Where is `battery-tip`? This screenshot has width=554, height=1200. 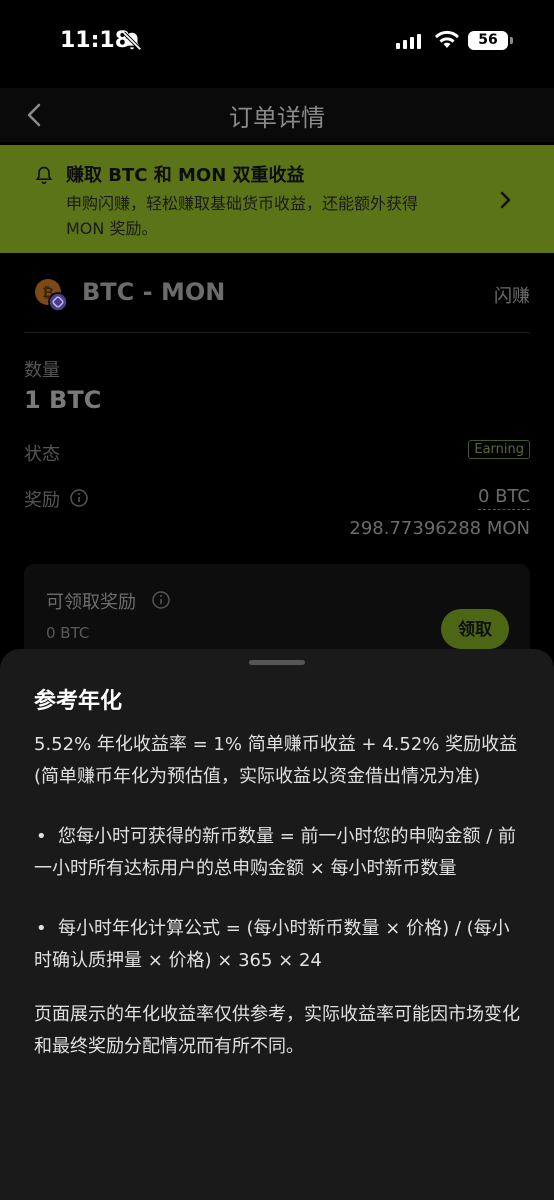
battery-tip is located at coordinates (511, 40).